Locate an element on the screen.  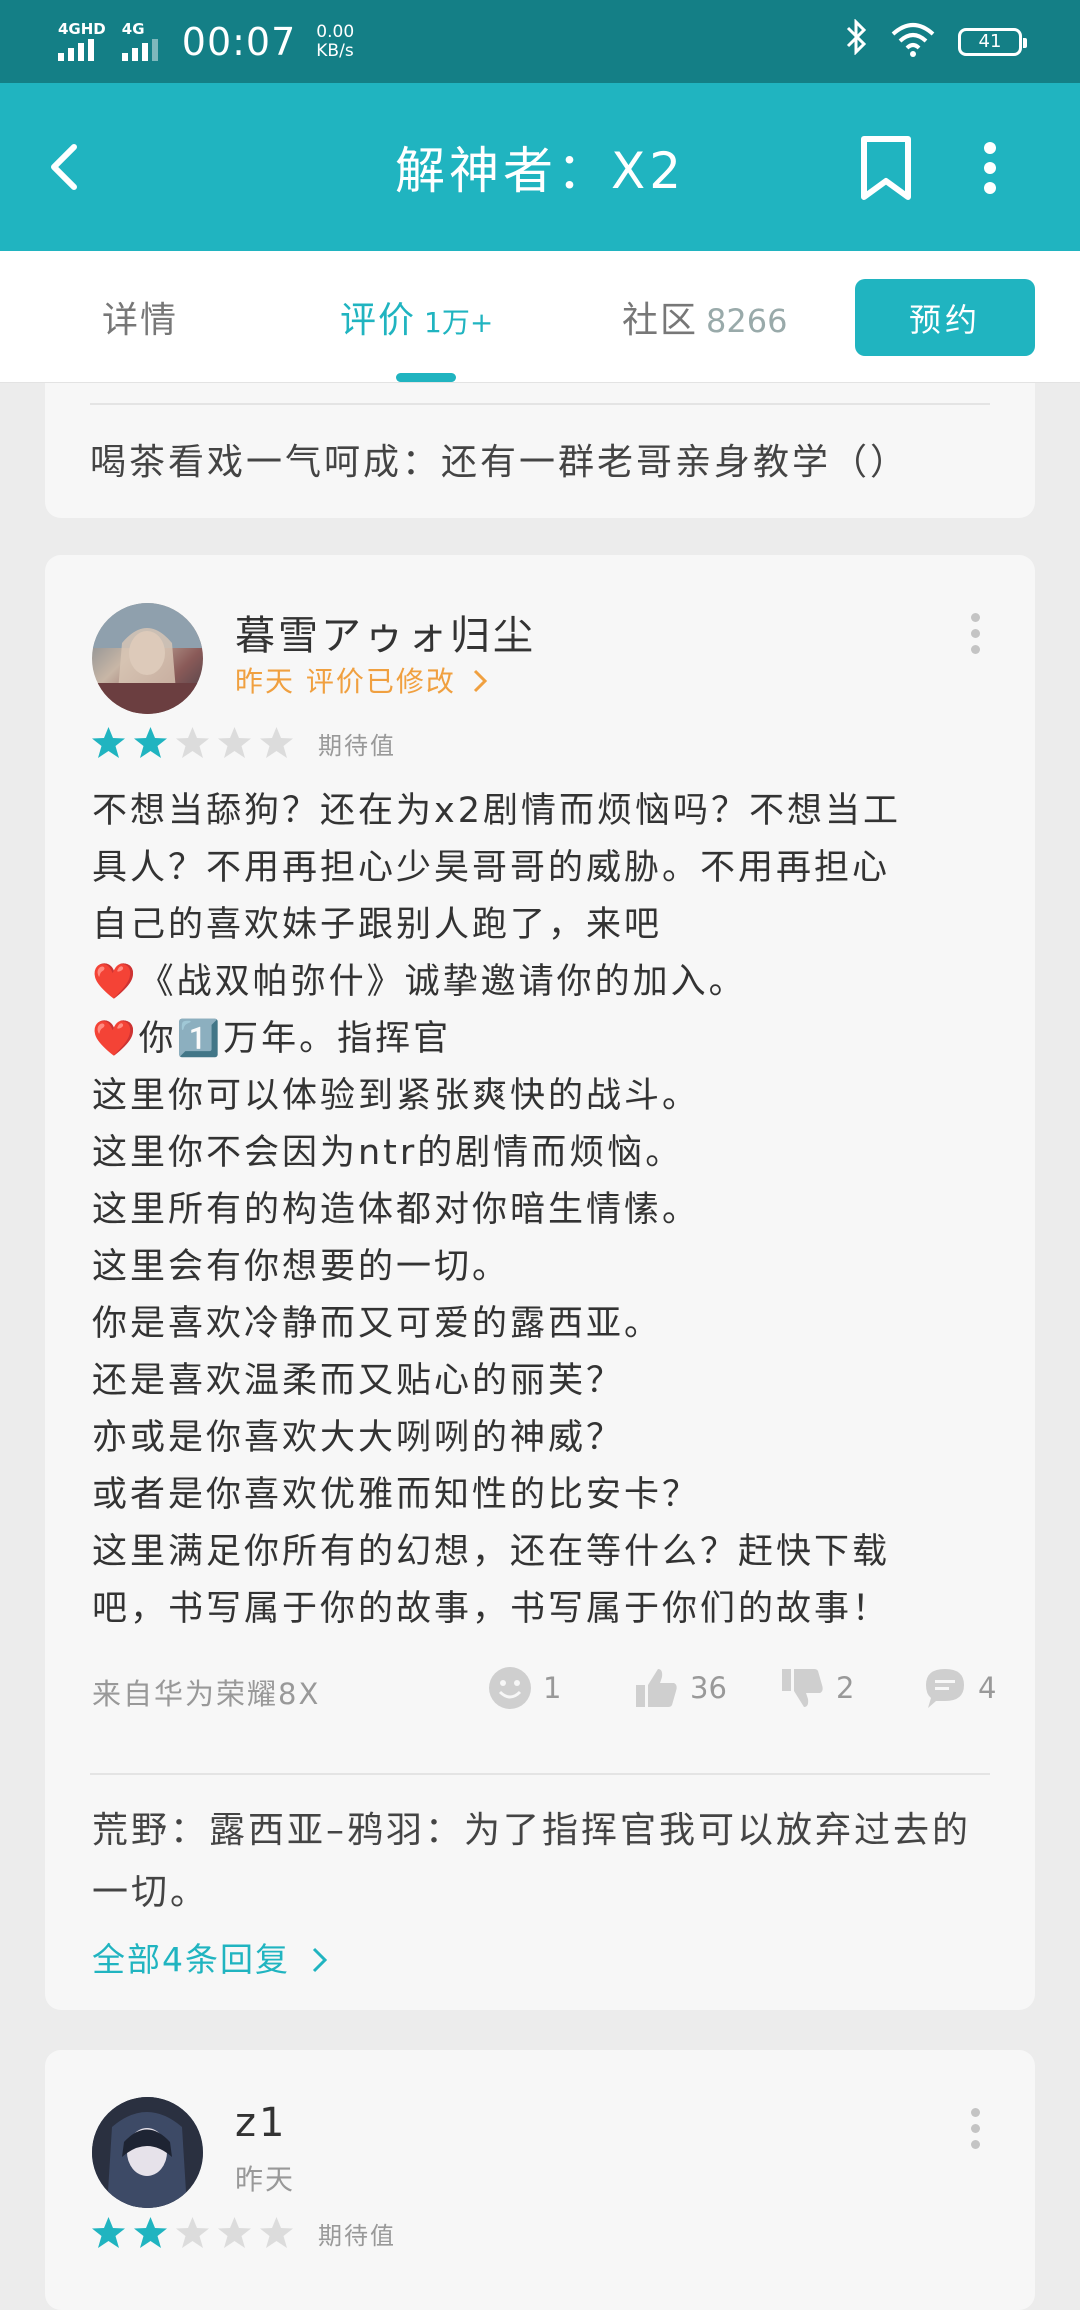
review-card-previous: 喝茶看戏一气呵成：还有一群老哥亲身教学（） is located at coordinates (540, 450).